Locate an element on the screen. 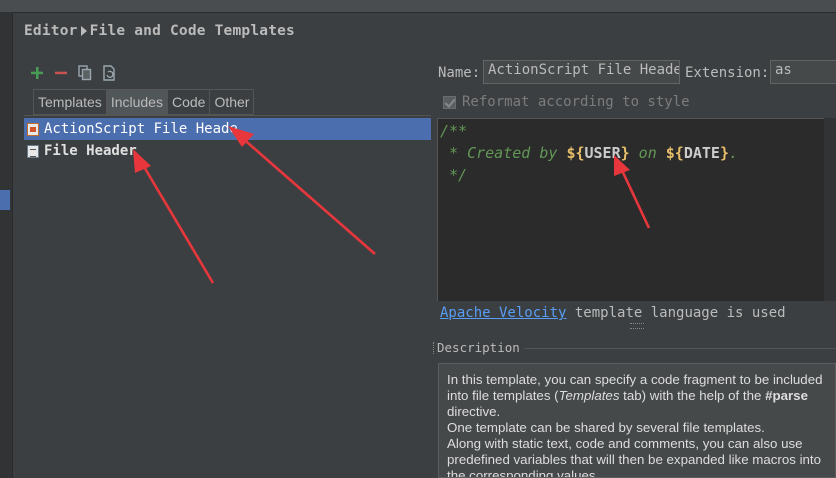 This screenshot has height=478, width=836. description-header: Description is located at coordinates (476, 347).